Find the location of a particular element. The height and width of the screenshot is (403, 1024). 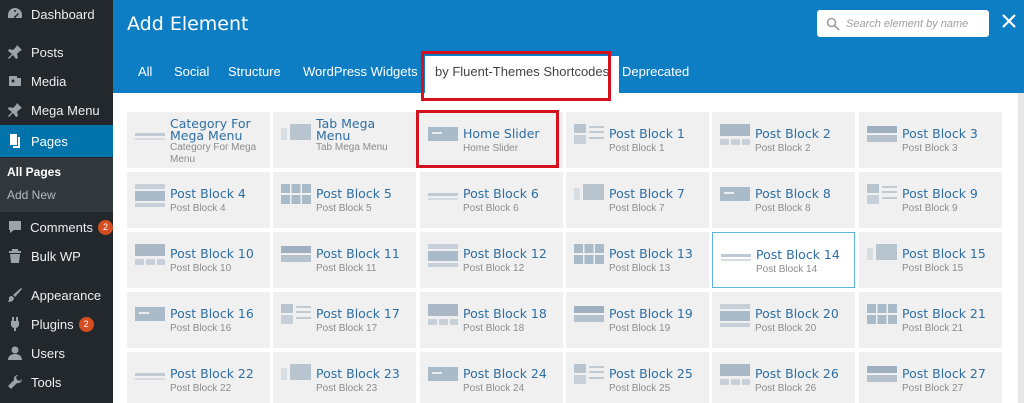

element-card: Post Block 13 Post Block 13 is located at coordinates (637, 260).